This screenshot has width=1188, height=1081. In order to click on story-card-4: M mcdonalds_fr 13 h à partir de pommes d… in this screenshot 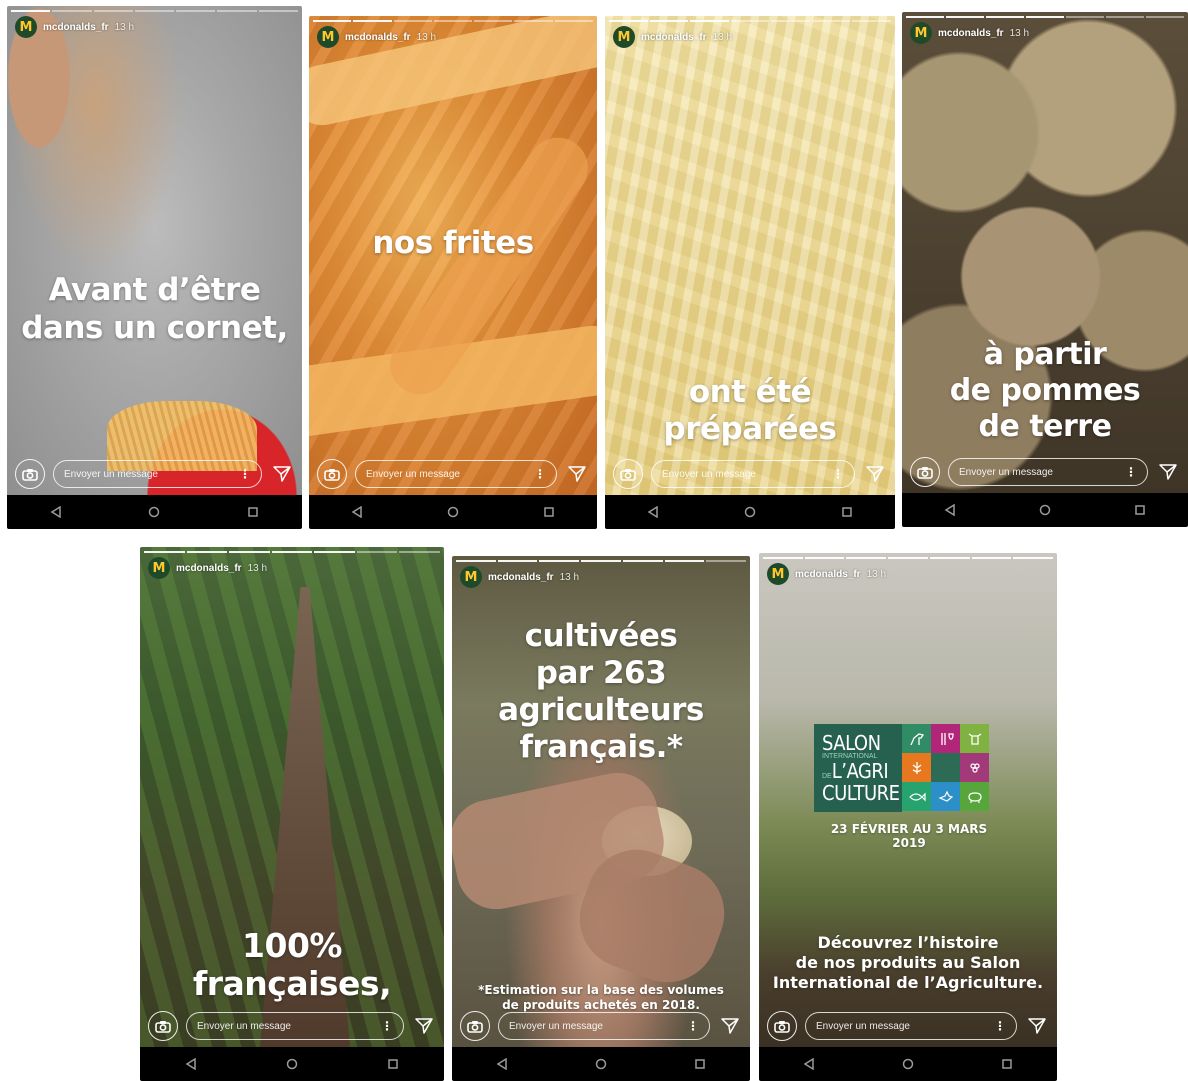, I will do `click(1045, 269)`.